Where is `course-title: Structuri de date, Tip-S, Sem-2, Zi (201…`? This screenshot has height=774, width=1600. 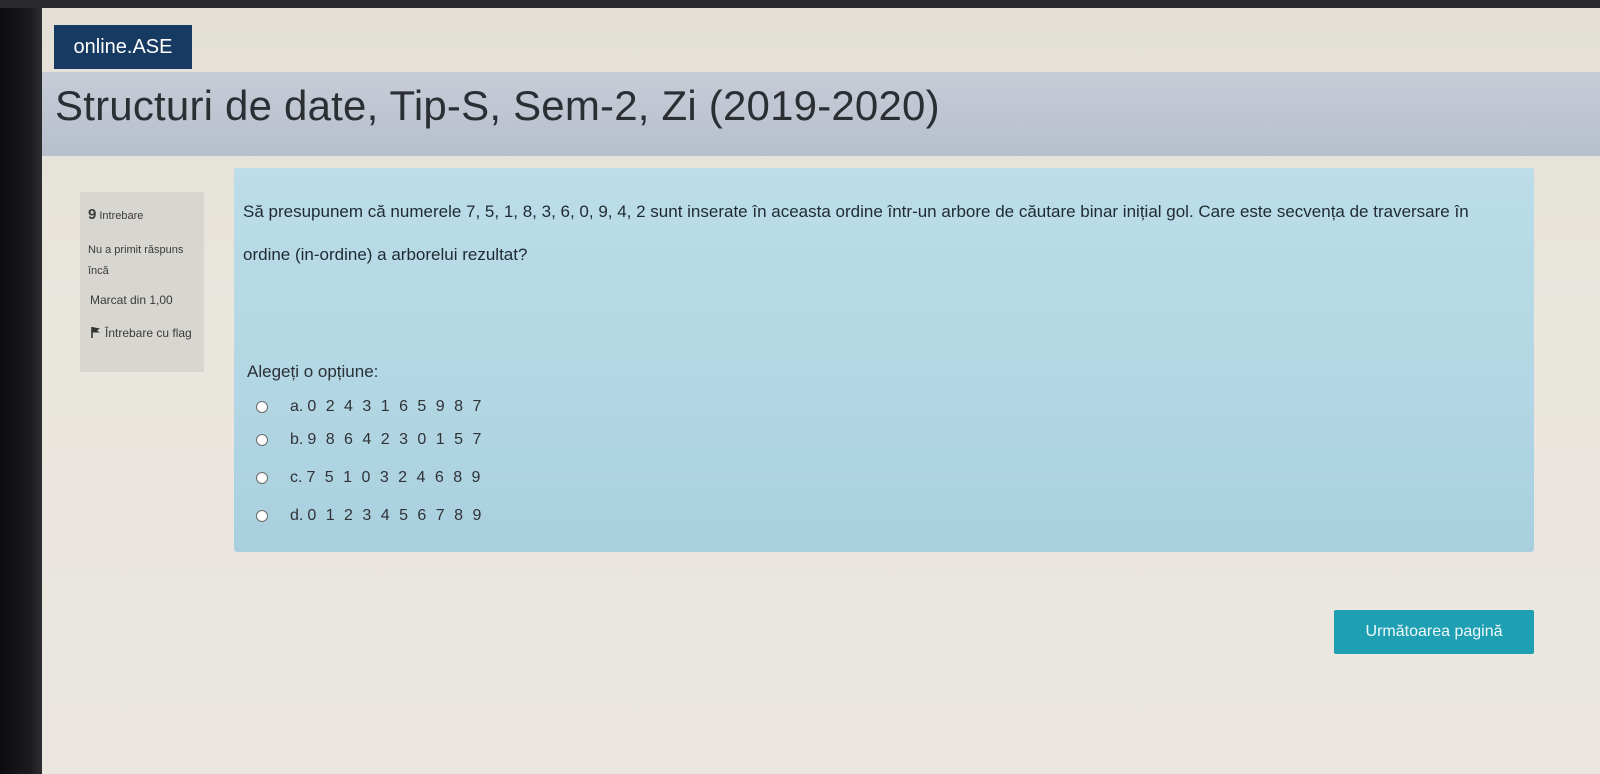 course-title: Structuri de date, Tip-S, Sem-2, Zi (201… is located at coordinates (497, 105).